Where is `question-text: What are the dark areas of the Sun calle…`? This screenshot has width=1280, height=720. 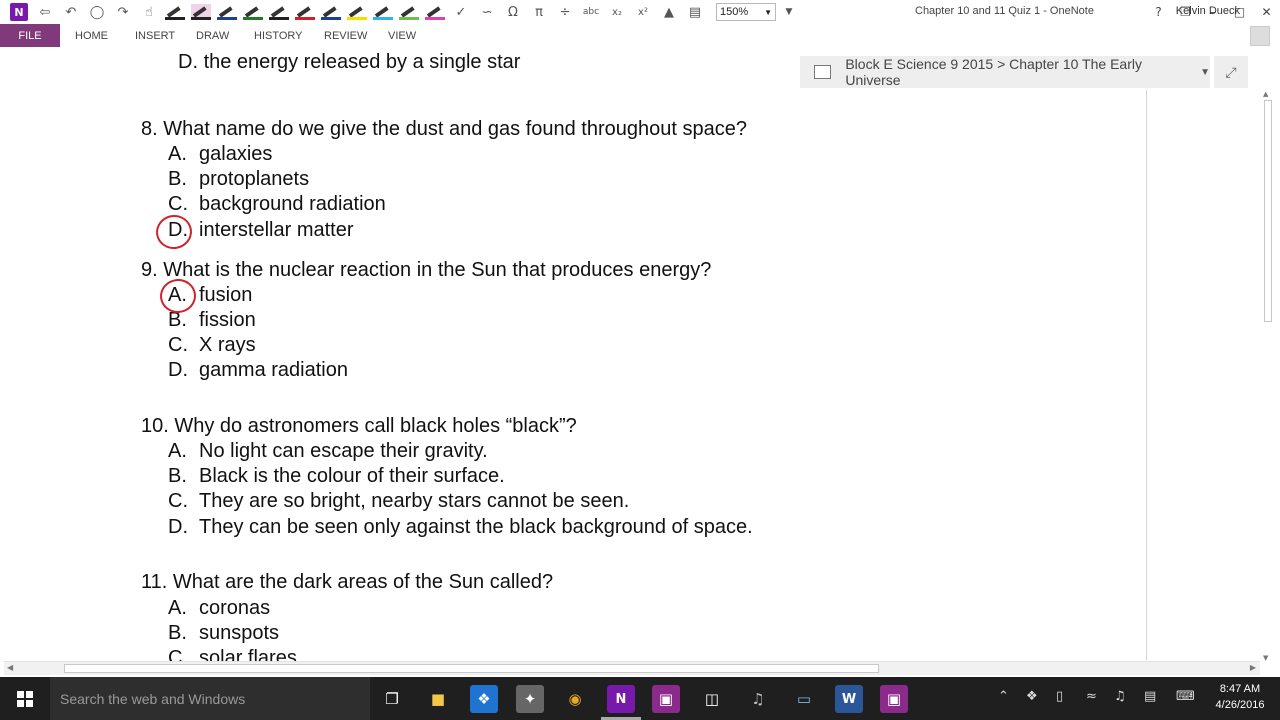
question-text: What are the dark areas of the Sun calle… is located at coordinates (363, 582).